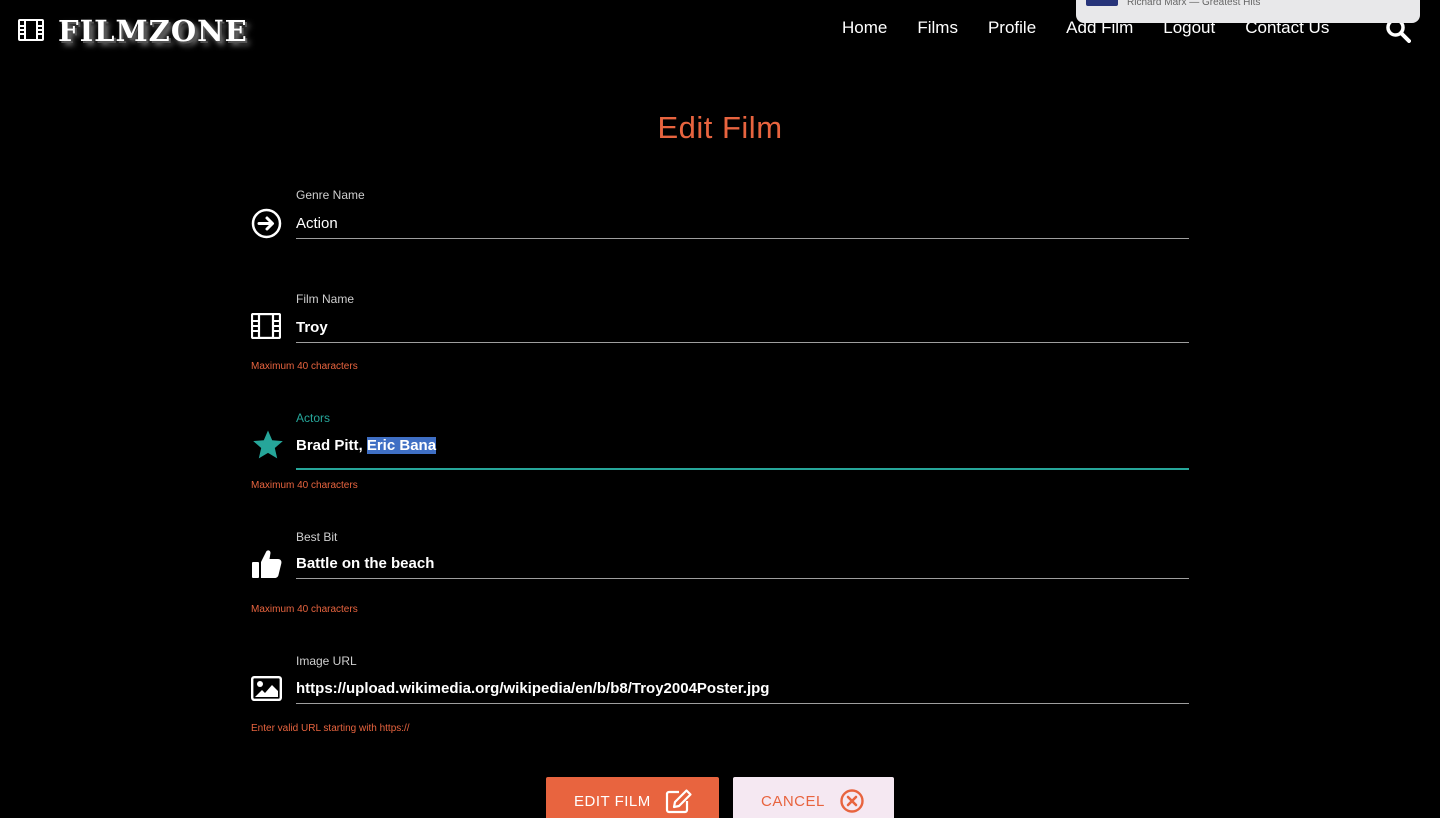 This screenshot has width=1440, height=818. I want to click on brand-logo: FILMZONE, so click(133, 31).